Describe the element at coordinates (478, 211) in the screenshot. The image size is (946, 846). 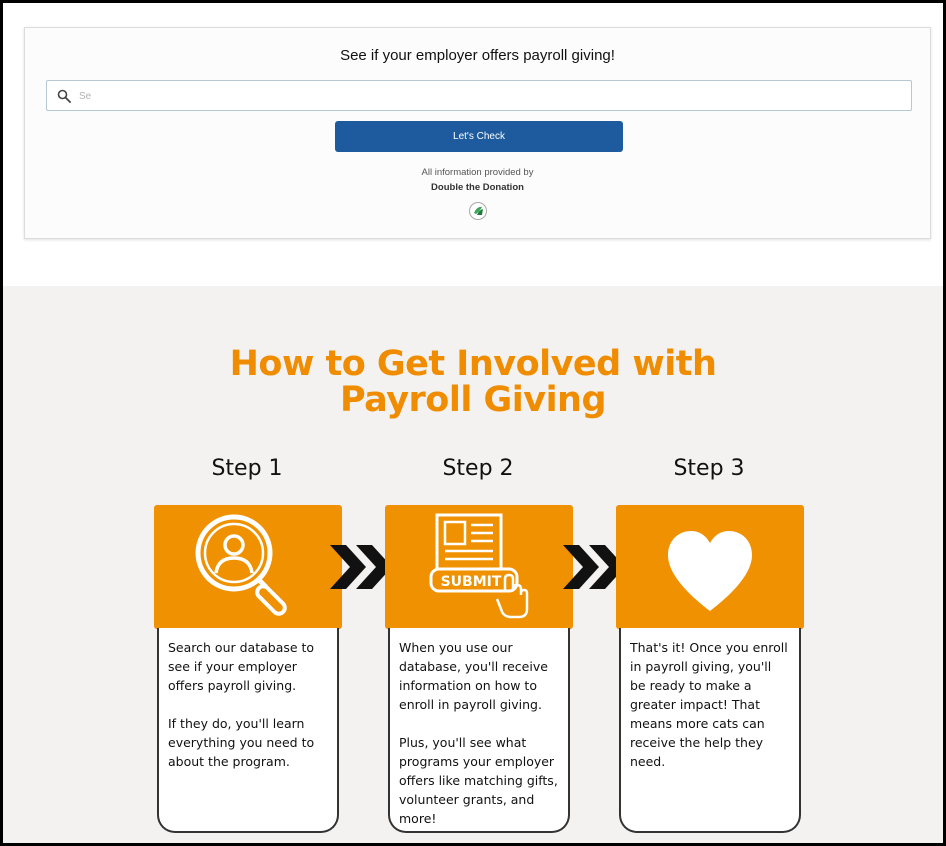
I see `double-the-donation-logo-icon` at that location.